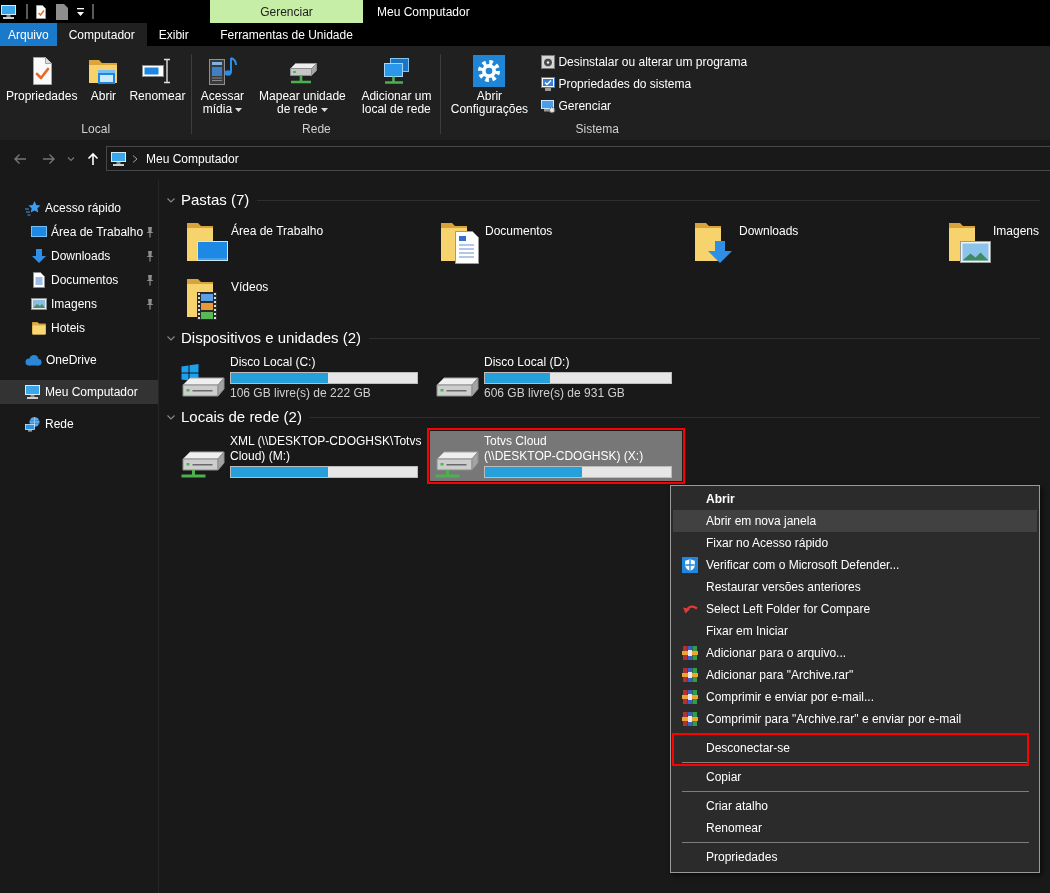  Describe the element at coordinates (855, 748) in the screenshot. I see `menu-item: Desconectar-se` at that location.